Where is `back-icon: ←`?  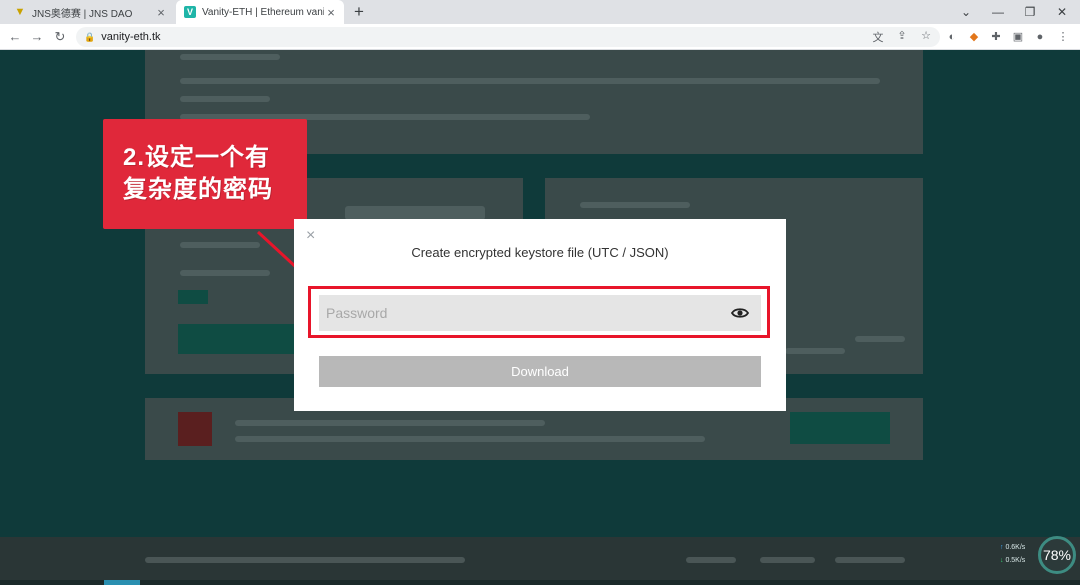 back-icon: ← is located at coordinates (15, 37).